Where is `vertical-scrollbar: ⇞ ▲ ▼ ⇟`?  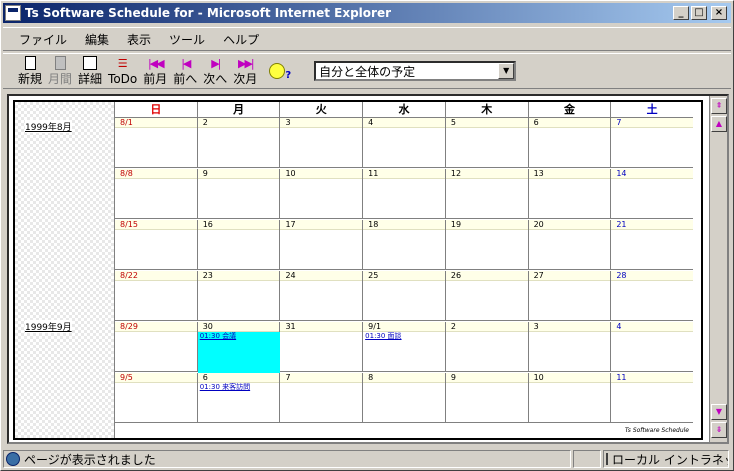 vertical-scrollbar: ⇞ ▲ ▼ ⇟ is located at coordinates (718, 269).